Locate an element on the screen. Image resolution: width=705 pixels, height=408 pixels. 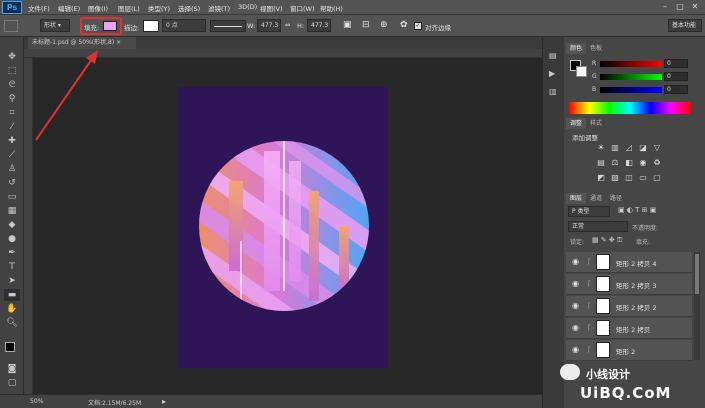
tab-paths: 路径 is located at coordinates (616, 198).